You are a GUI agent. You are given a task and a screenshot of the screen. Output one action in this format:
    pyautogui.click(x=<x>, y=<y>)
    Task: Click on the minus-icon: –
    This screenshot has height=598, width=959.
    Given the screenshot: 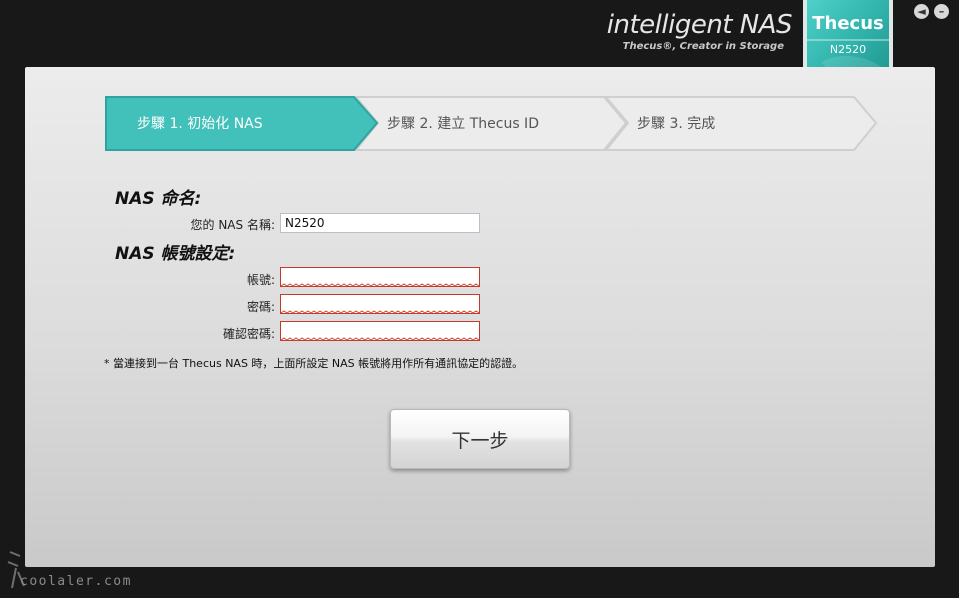 What is the action you would take?
    pyautogui.click(x=941, y=11)
    